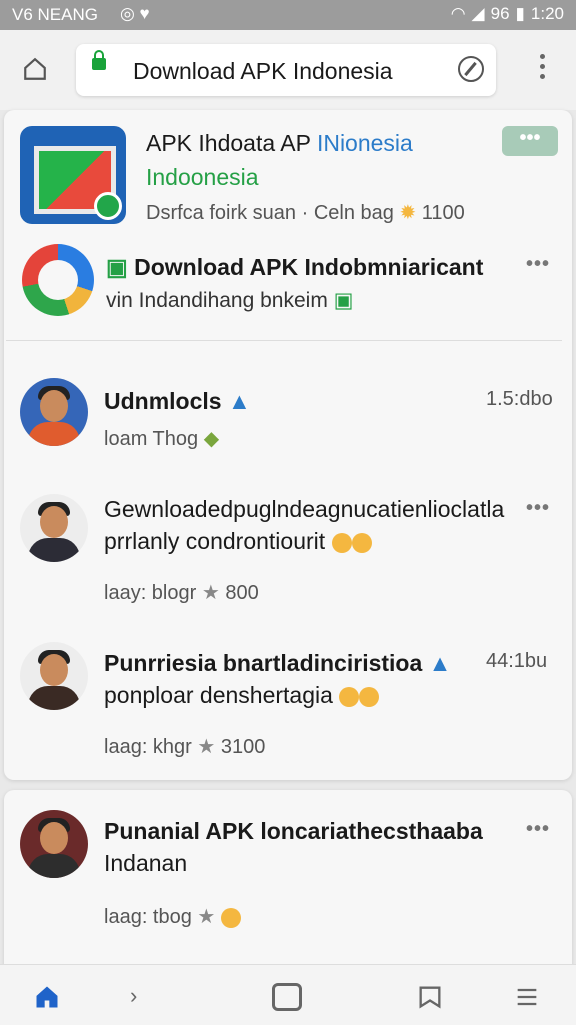  What do you see at coordinates (458, 13) in the screenshot?
I see `wifi-icon: ◠` at bounding box center [458, 13].